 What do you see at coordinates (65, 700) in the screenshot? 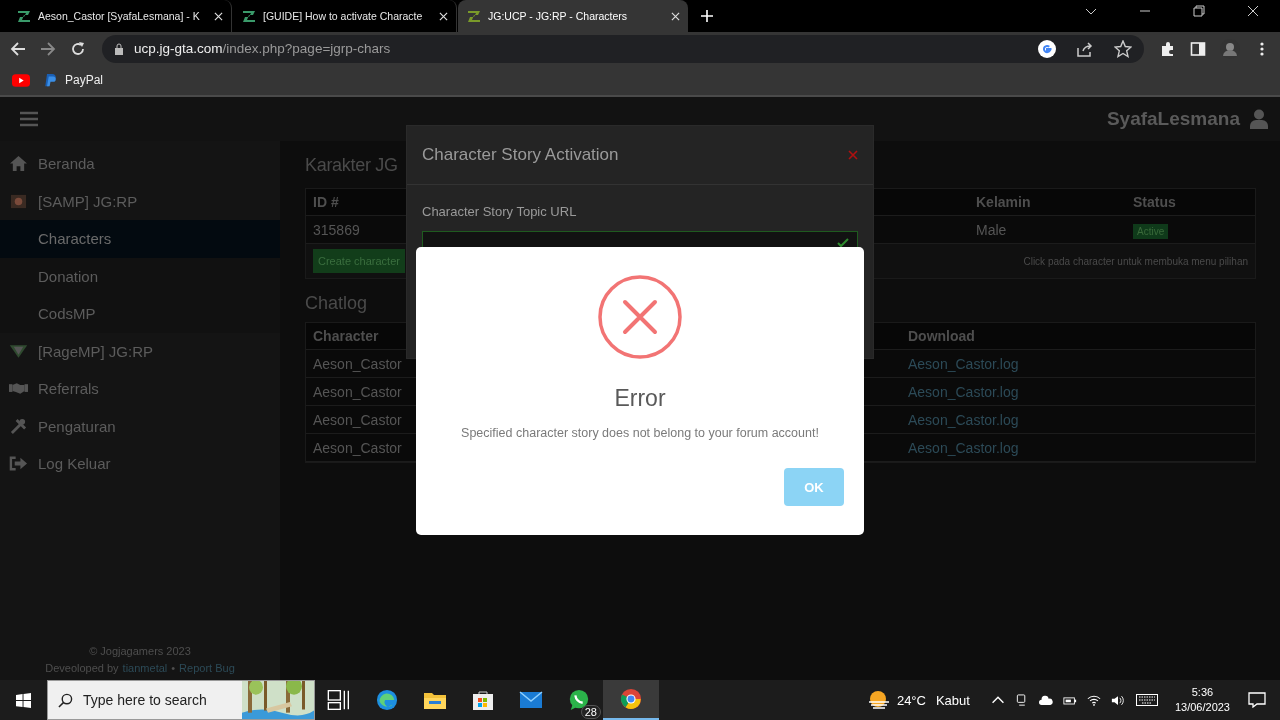
I see `search-icon` at bounding box center [65, 700].